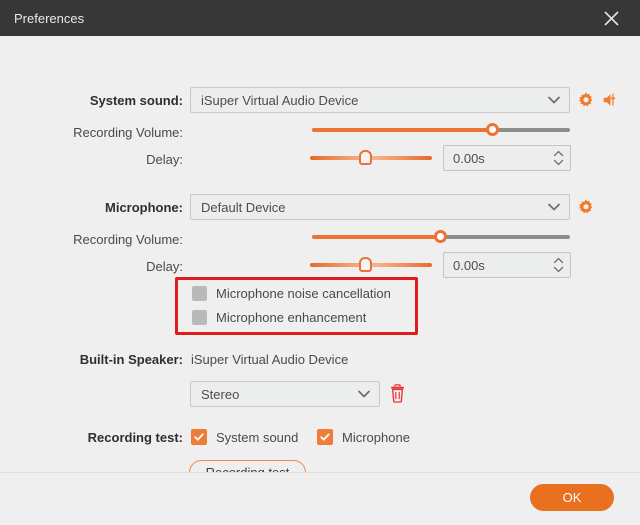 The image size is (640, 525). I want to click on system-sound-device-select: iSuper Virtual Audio Device, so click(380, 100).